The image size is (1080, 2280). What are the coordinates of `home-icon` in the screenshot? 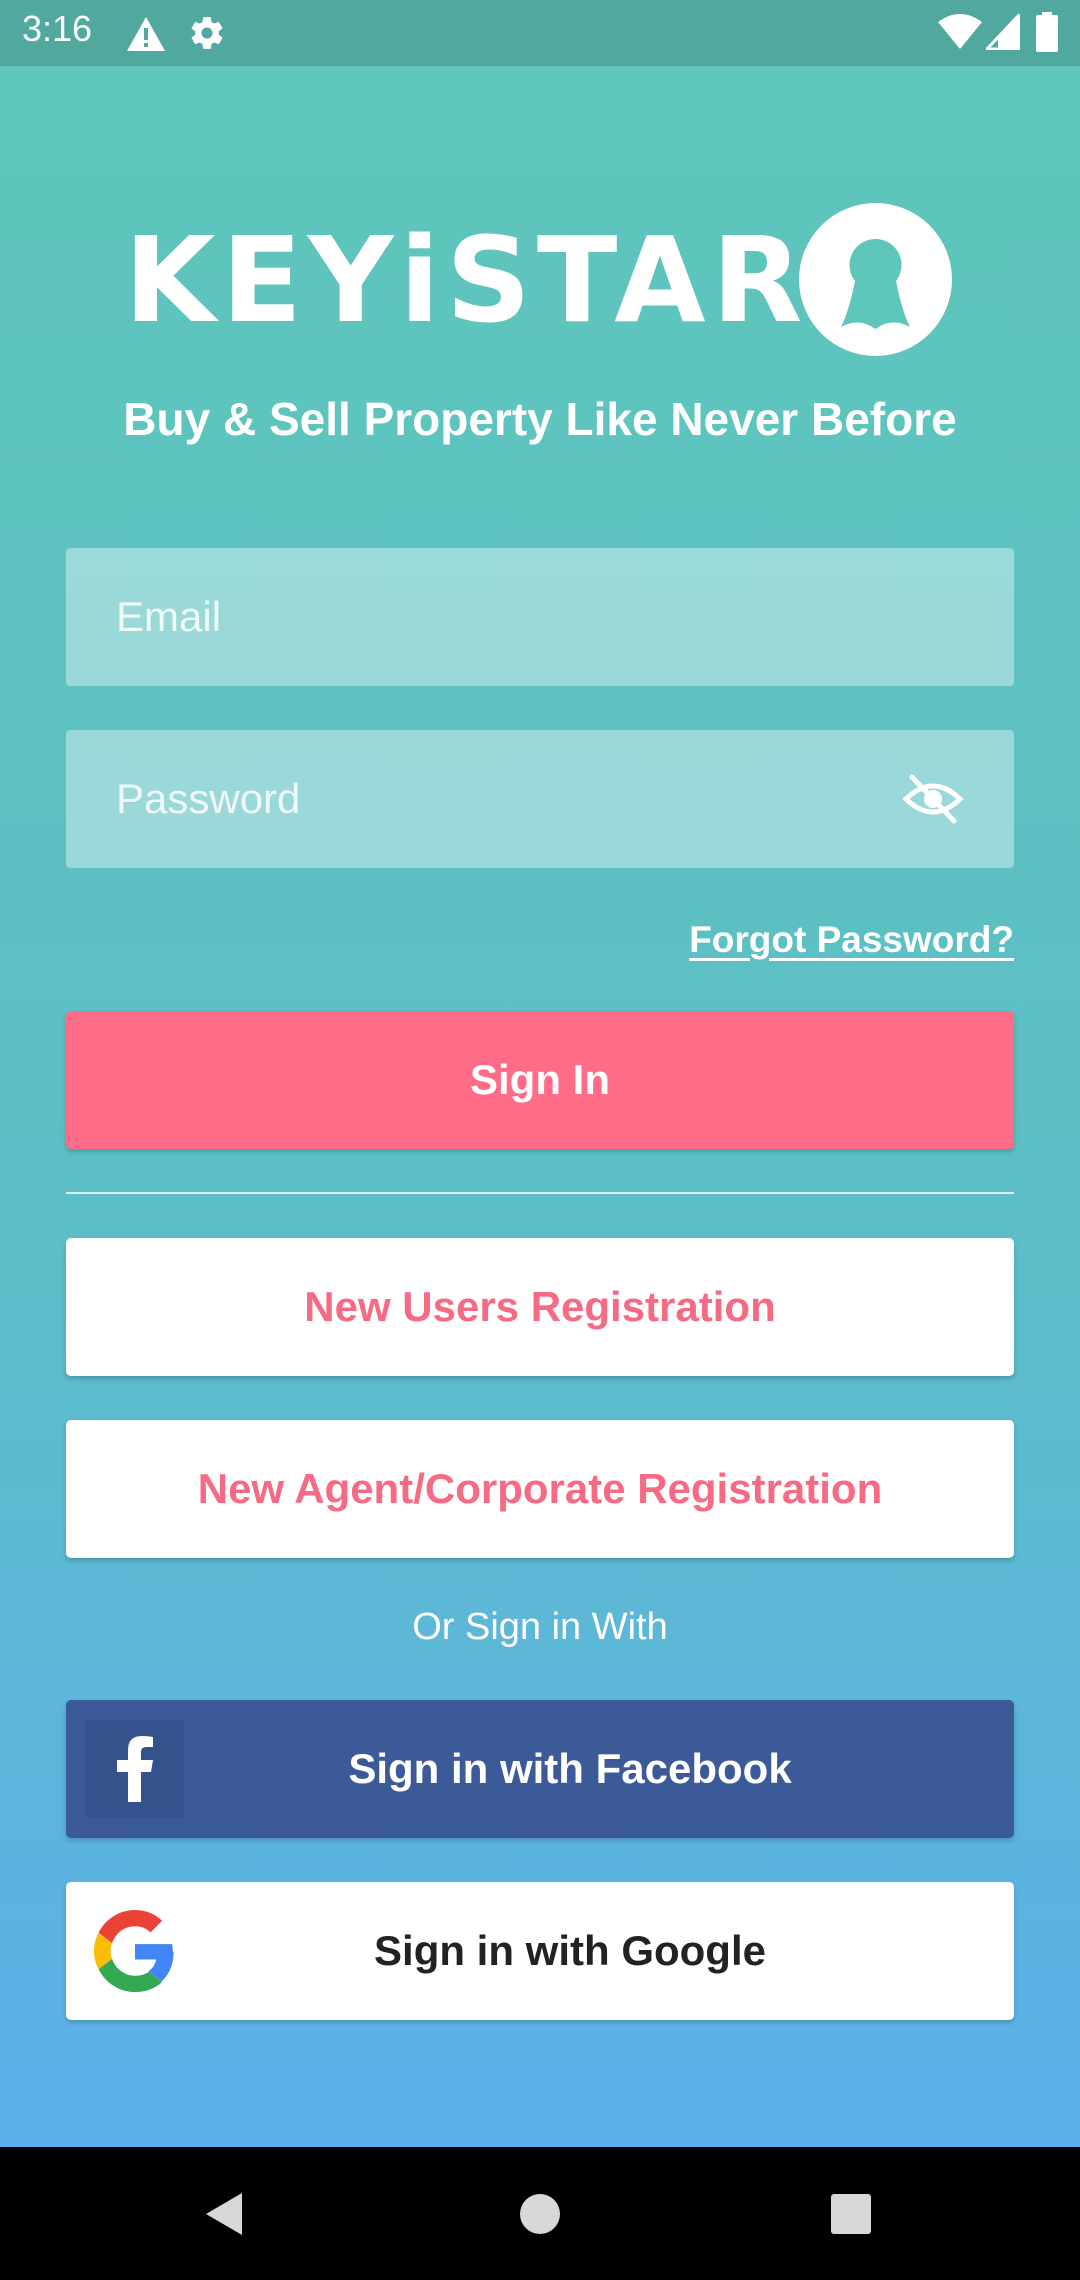 It's located at (540, 2214).